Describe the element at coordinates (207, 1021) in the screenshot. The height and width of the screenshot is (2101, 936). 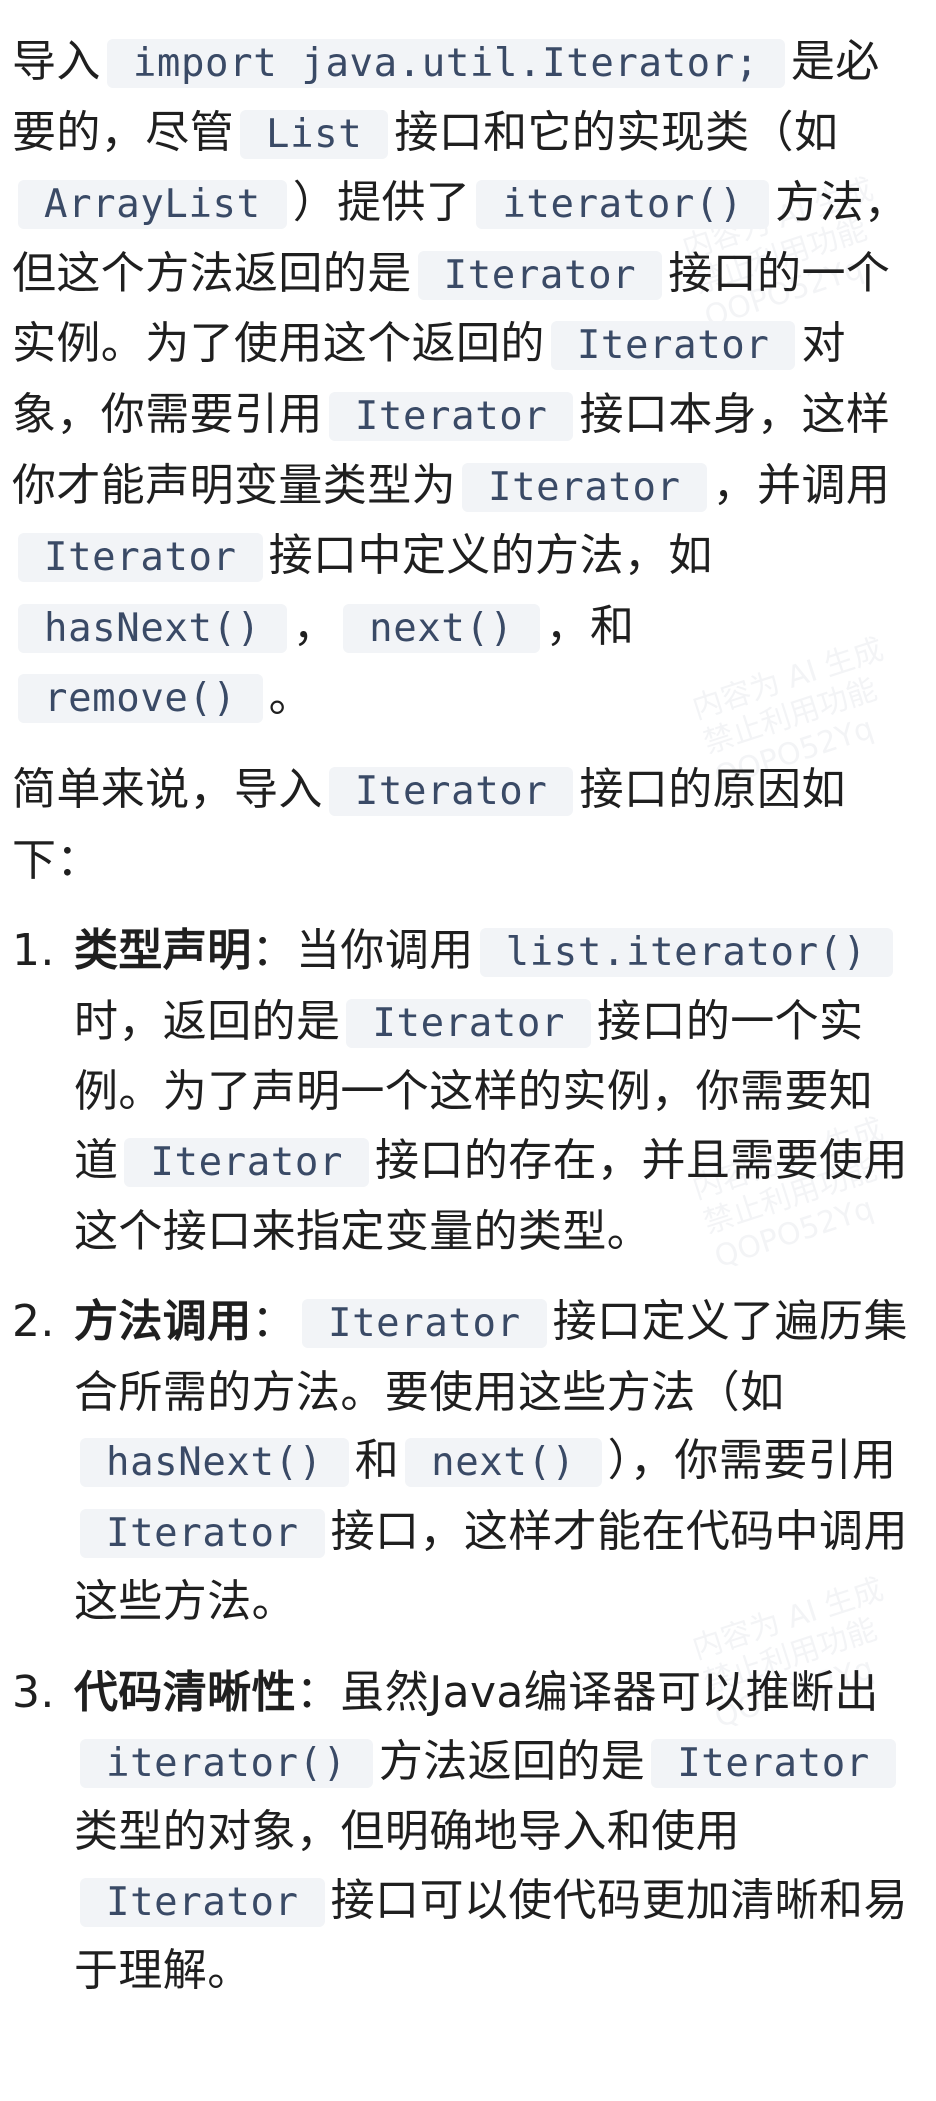
I see `text: 时，返回的是` at that location.